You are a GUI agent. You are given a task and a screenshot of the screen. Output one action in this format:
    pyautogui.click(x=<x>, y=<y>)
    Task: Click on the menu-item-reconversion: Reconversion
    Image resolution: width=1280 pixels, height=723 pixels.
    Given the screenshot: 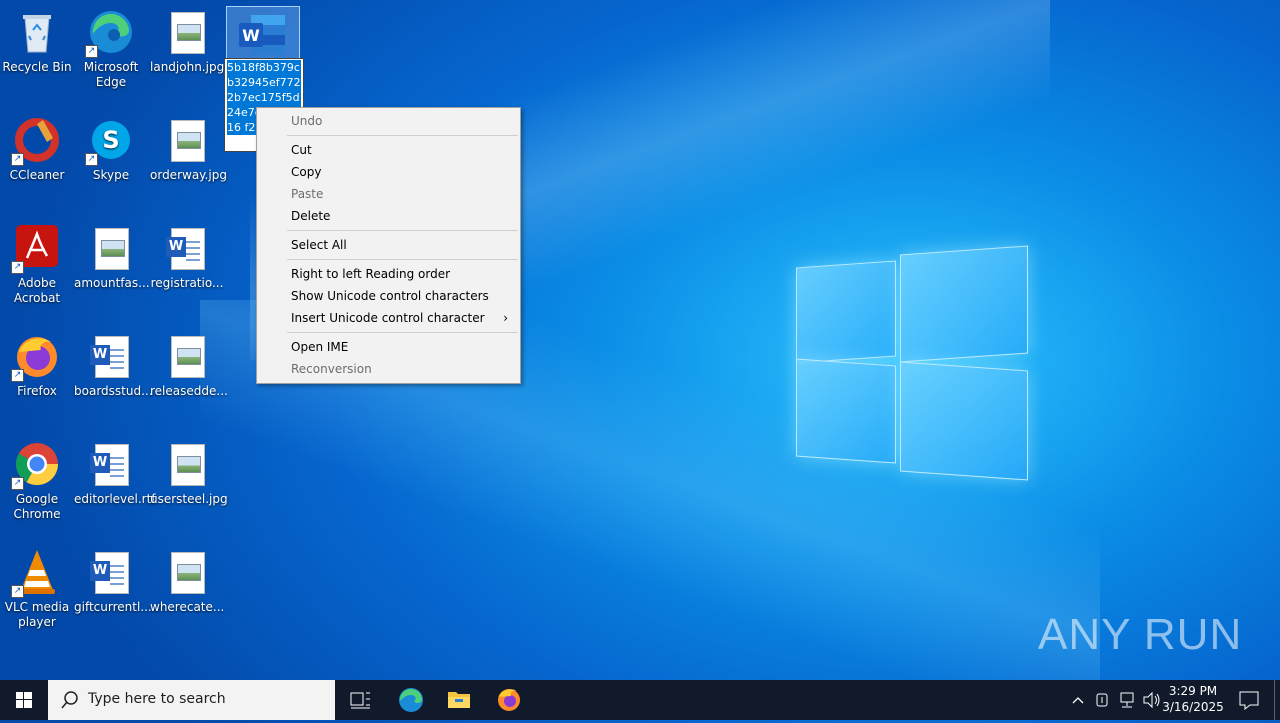 What is the action you would take?
    pyautogui.click(x=388, y=369)
    